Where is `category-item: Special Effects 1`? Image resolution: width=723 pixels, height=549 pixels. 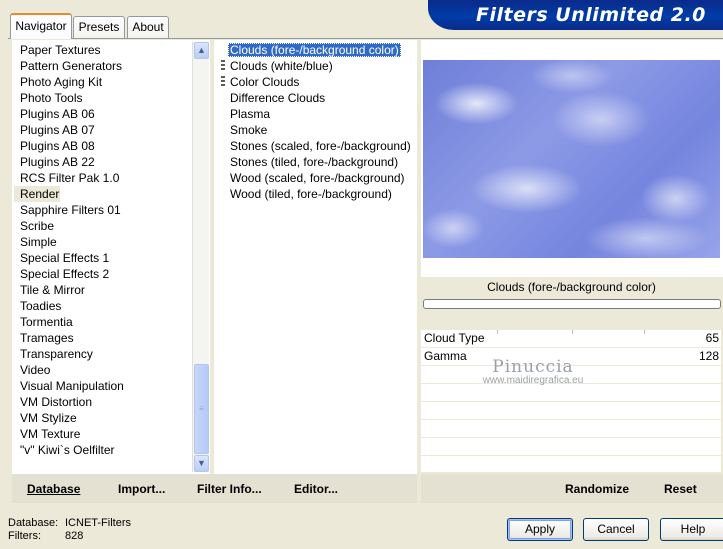 category-item: Special Effects 1 is located at coordinates (103, 258).